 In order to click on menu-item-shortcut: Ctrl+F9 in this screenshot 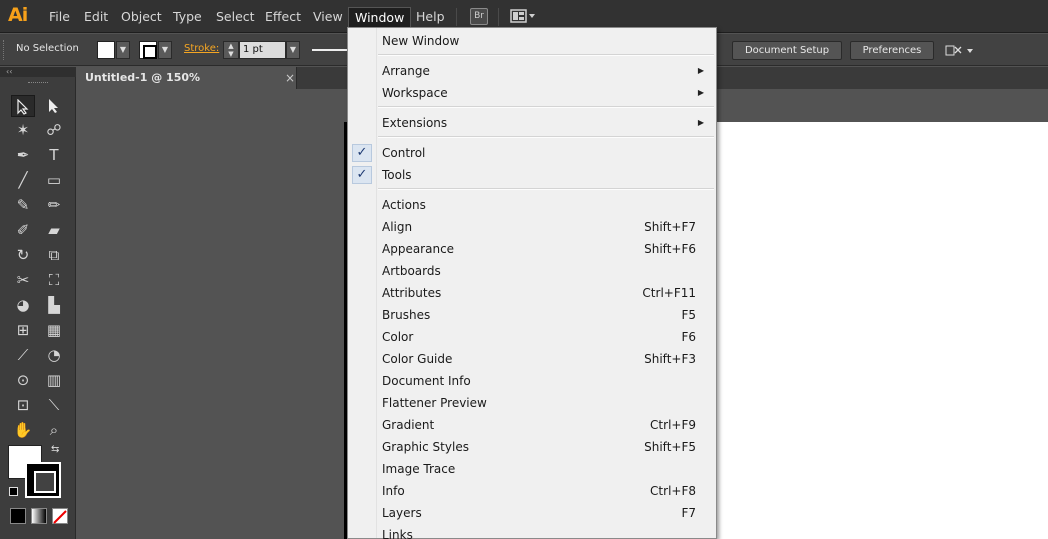, I will do `click(673, 425)`.